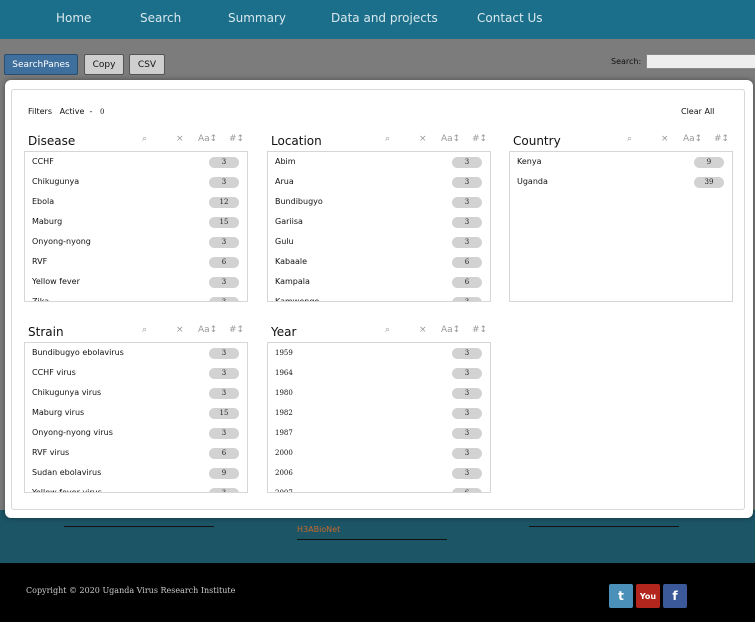 The height and width of the screenshot is (622, 755). I want to click on option-label: Kampala, so click(292, 281).